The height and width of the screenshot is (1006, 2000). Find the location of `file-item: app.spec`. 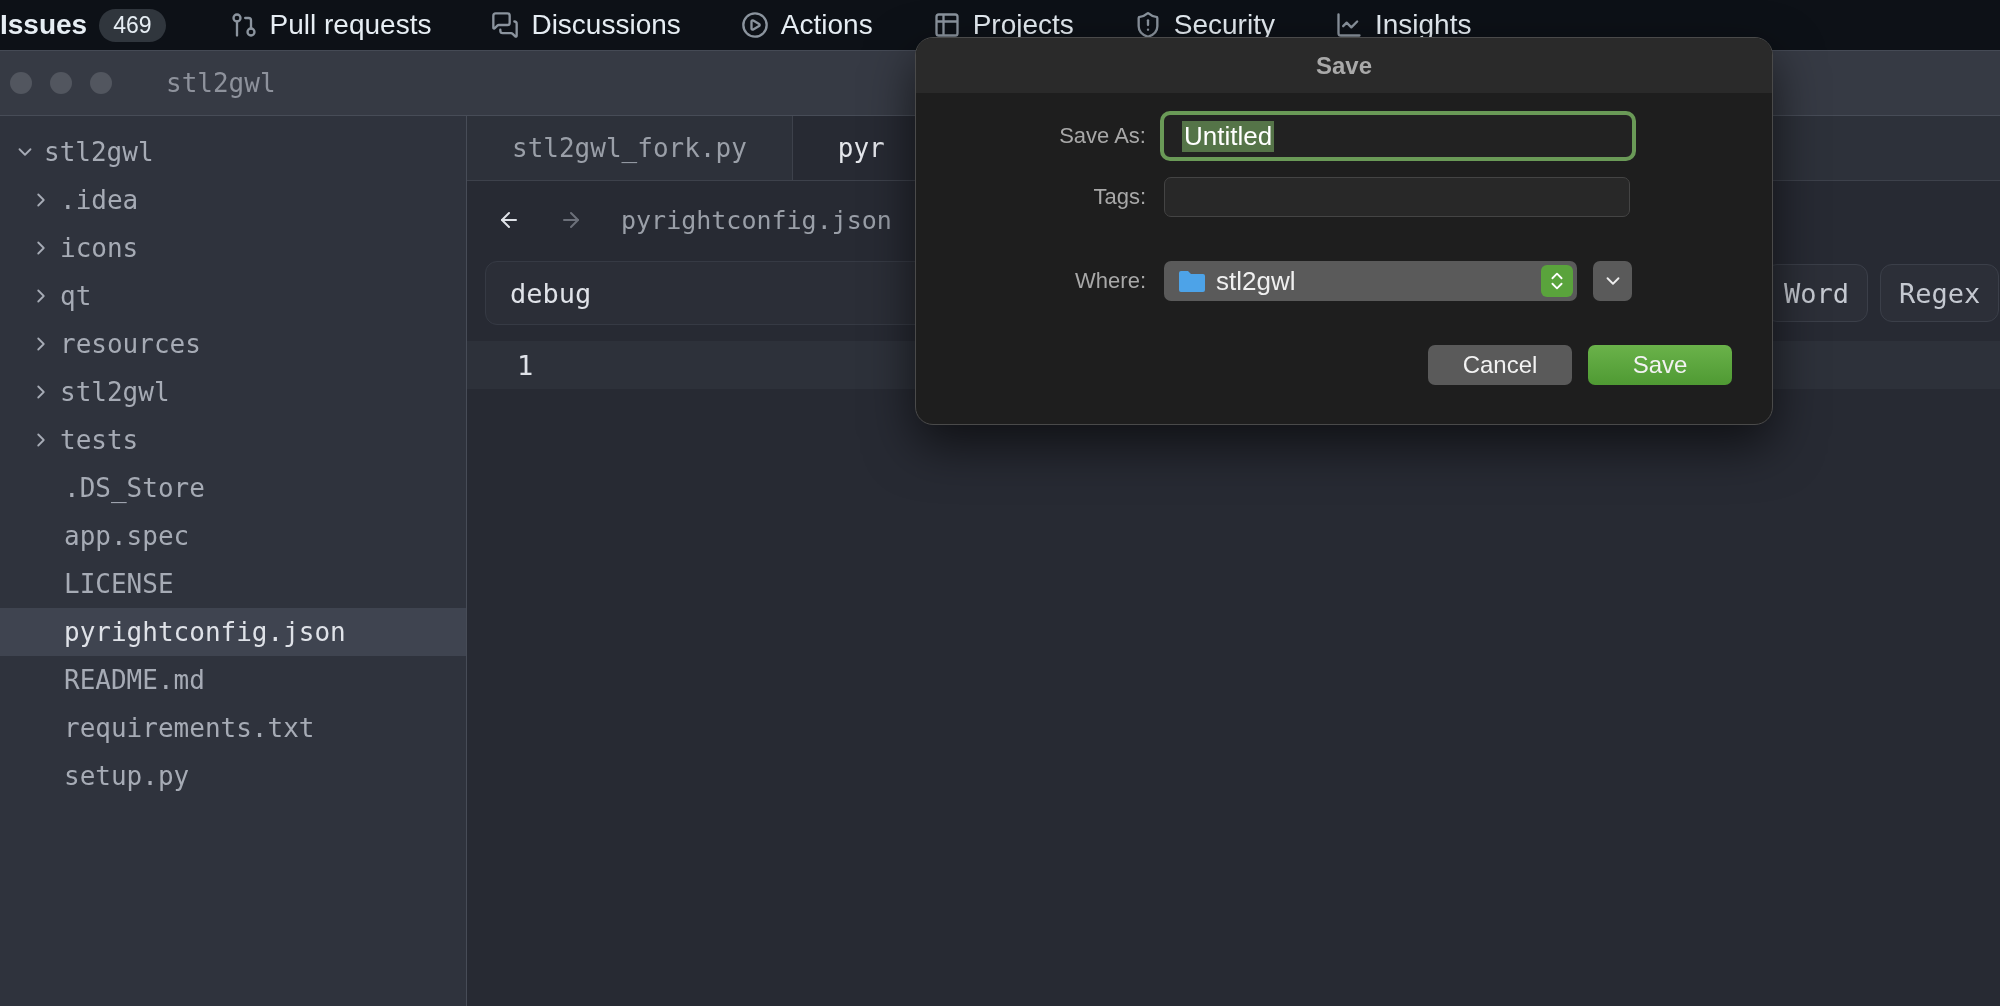

file-item: app.spec is located at coordinates (233, 536).